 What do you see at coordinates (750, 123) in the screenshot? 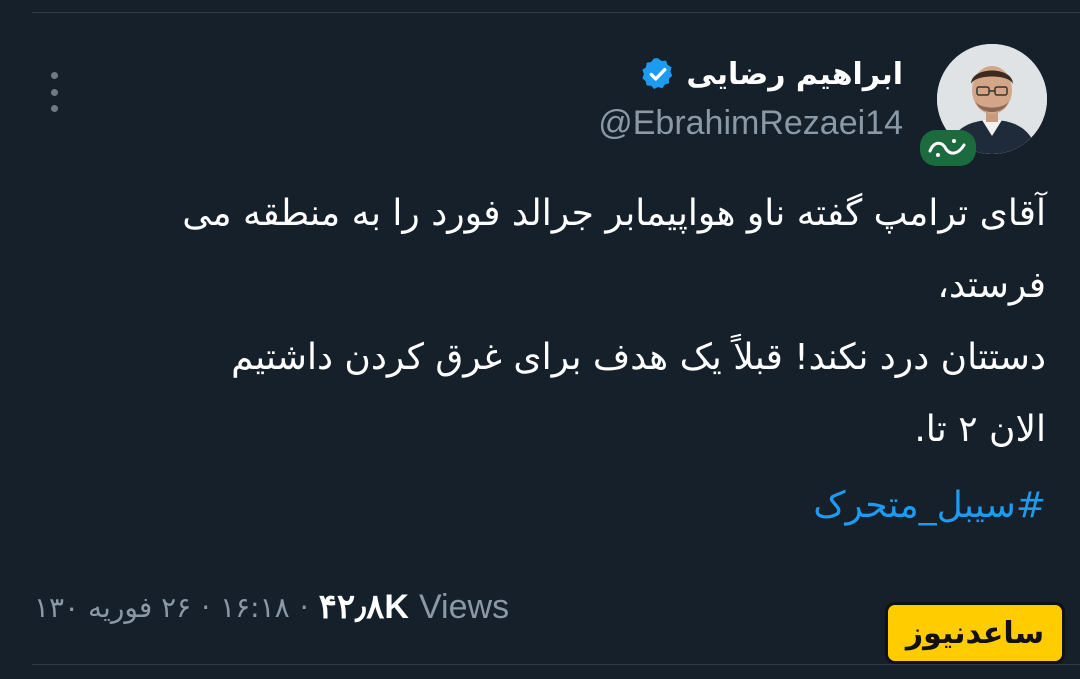
I see `author-handle: @EbrahimRezaei14` at bounding box center [750, 123].